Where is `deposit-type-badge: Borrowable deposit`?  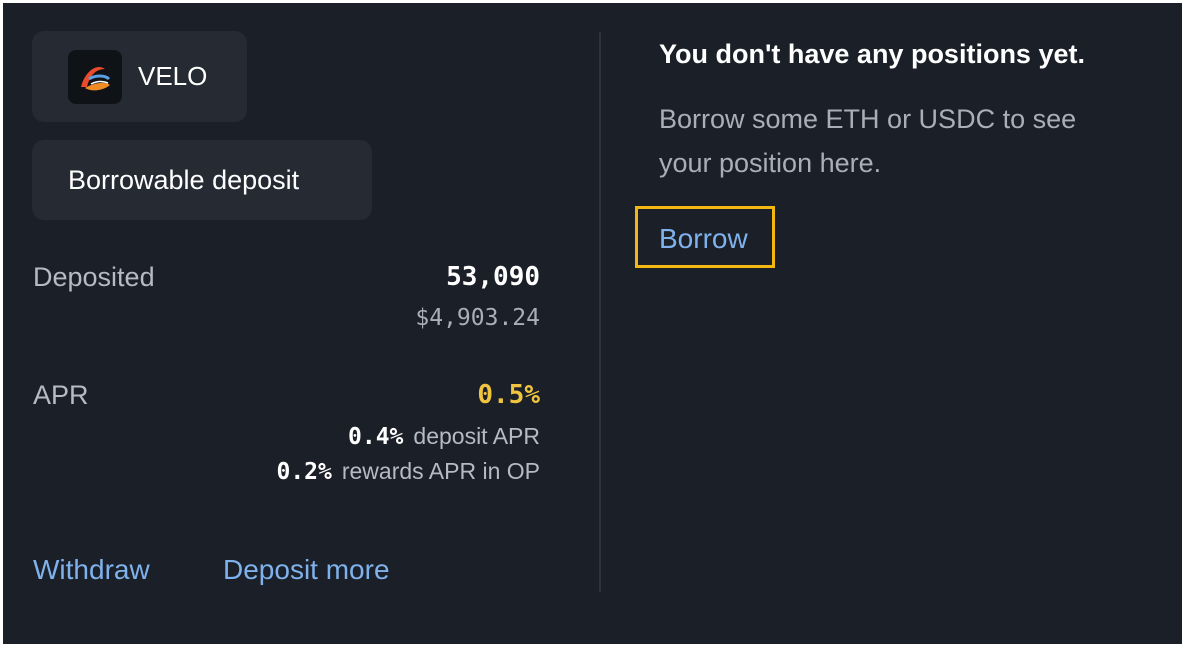 deposit-type-badge: Borrowable deposit is located at coordinates (202, 180).